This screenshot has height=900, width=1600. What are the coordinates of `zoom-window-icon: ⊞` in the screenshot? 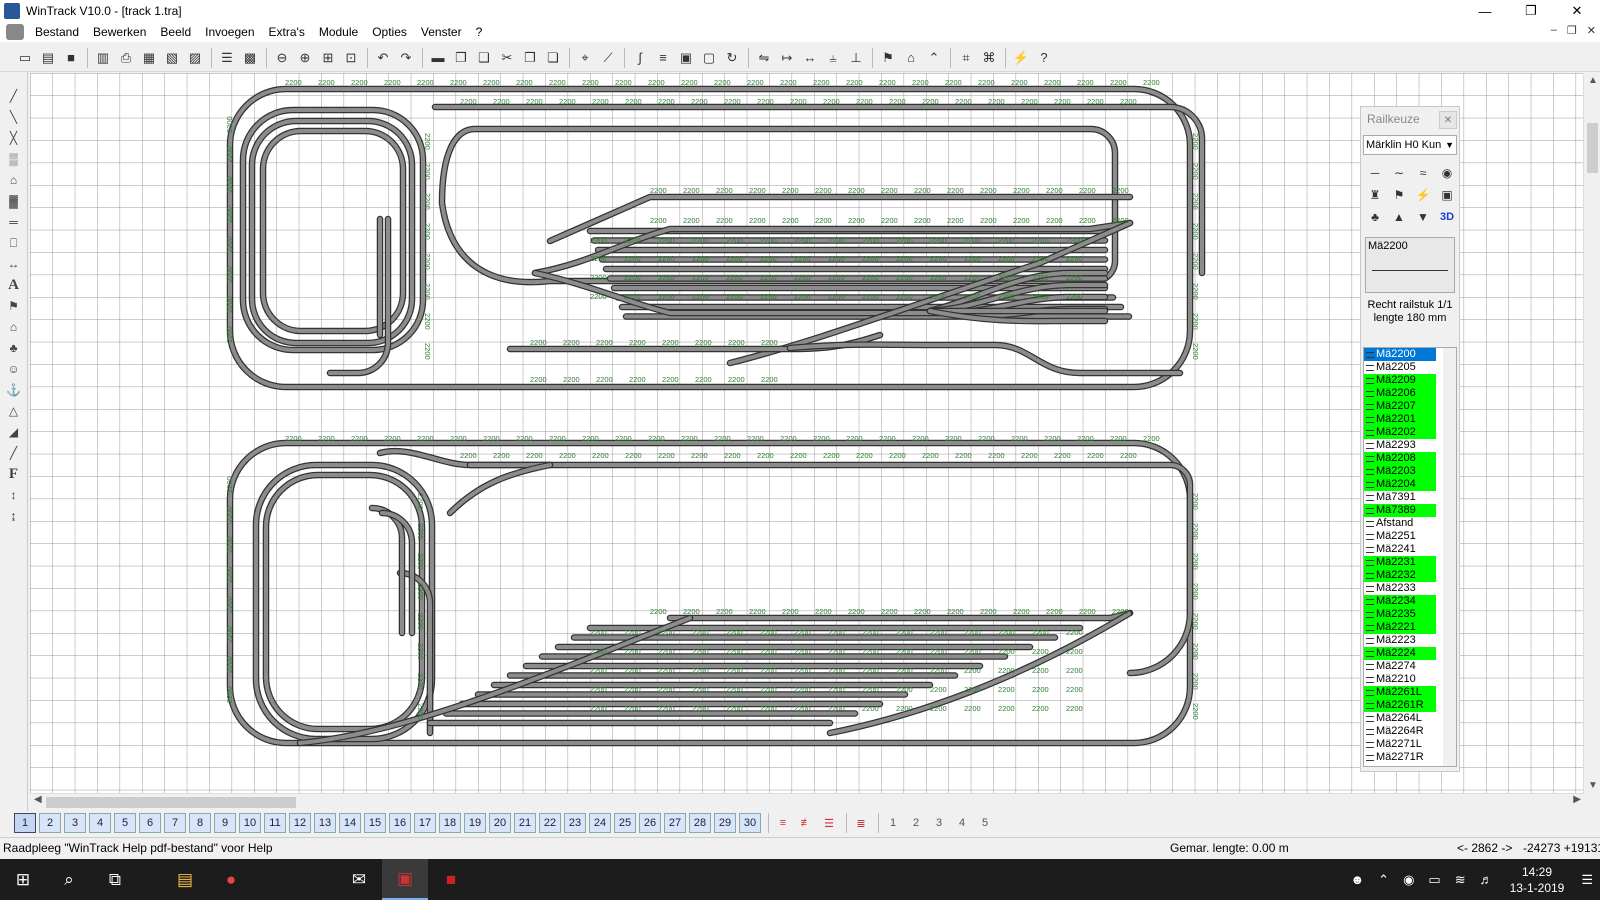 It's located at (328, 58).